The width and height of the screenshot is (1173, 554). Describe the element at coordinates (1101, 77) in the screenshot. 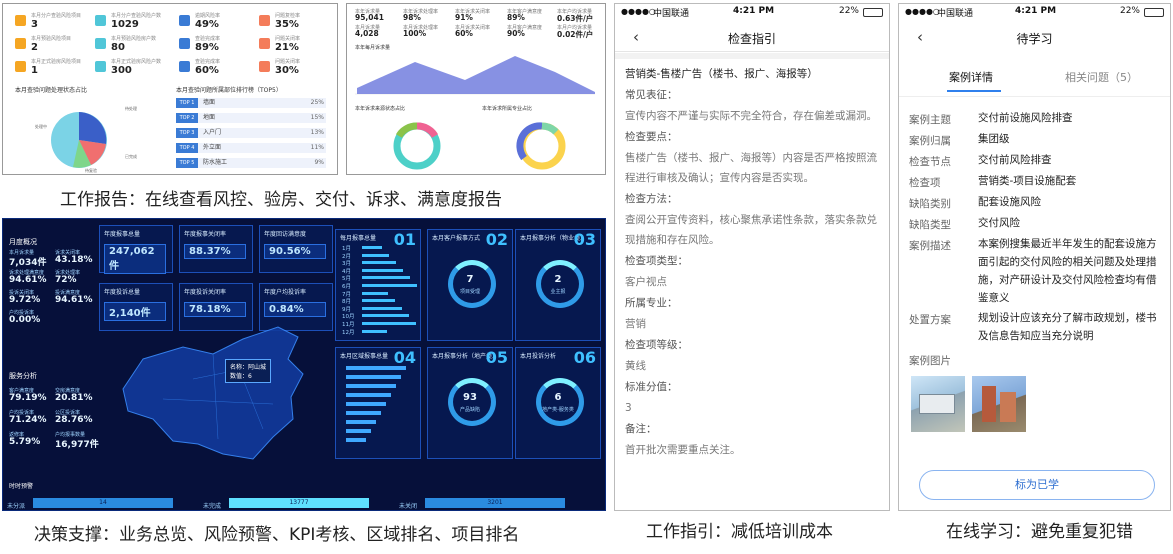

I see `tab-related-issues: 相关问题（5）` at that location.